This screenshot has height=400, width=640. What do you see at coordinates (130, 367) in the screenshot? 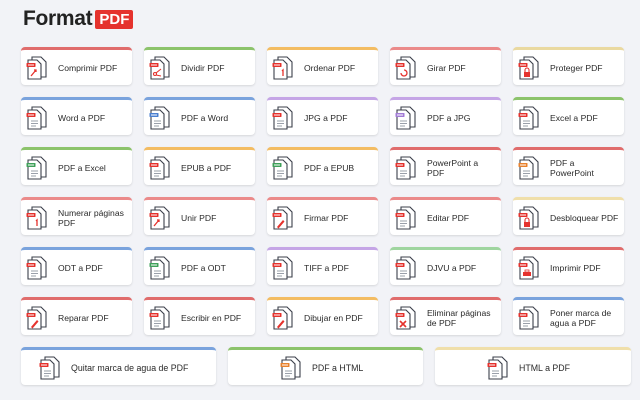
I see `tool-label: Quitar marca de agua de PDF` at bounding box center [130, 367].